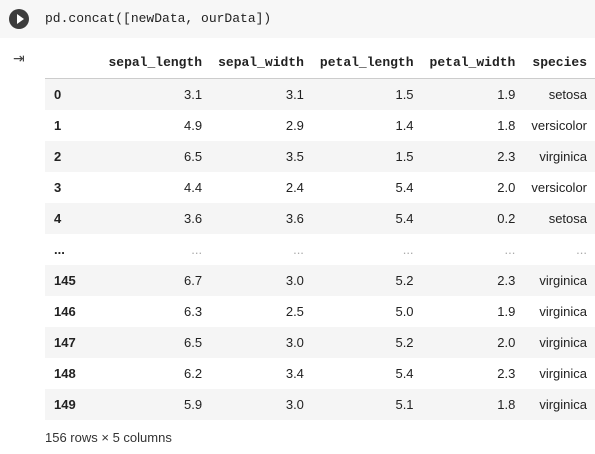  I want to click on row-index: 4, so click(73, 218).